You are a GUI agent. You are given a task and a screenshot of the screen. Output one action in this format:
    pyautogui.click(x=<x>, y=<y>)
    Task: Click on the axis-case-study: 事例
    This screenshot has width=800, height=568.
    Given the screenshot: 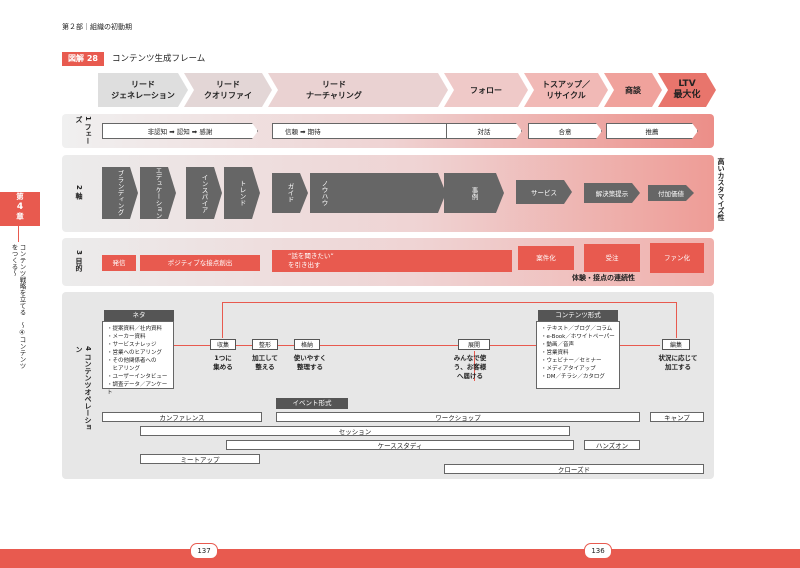 What is the action you would take?
    pyautogui.click(x=474, y=193)
    